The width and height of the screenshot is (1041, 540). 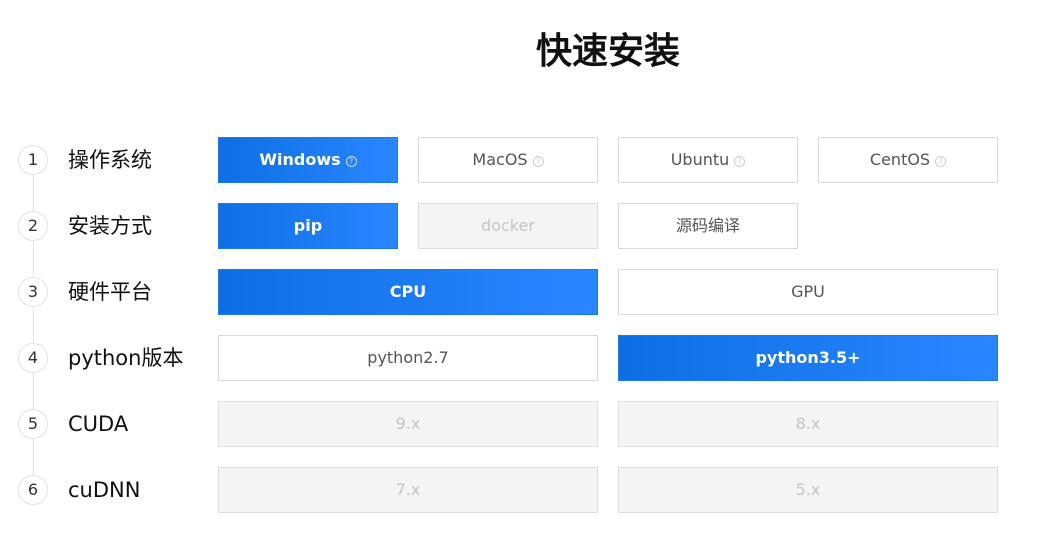 I want to click on option-label: docker, so click(x=508, y=225).